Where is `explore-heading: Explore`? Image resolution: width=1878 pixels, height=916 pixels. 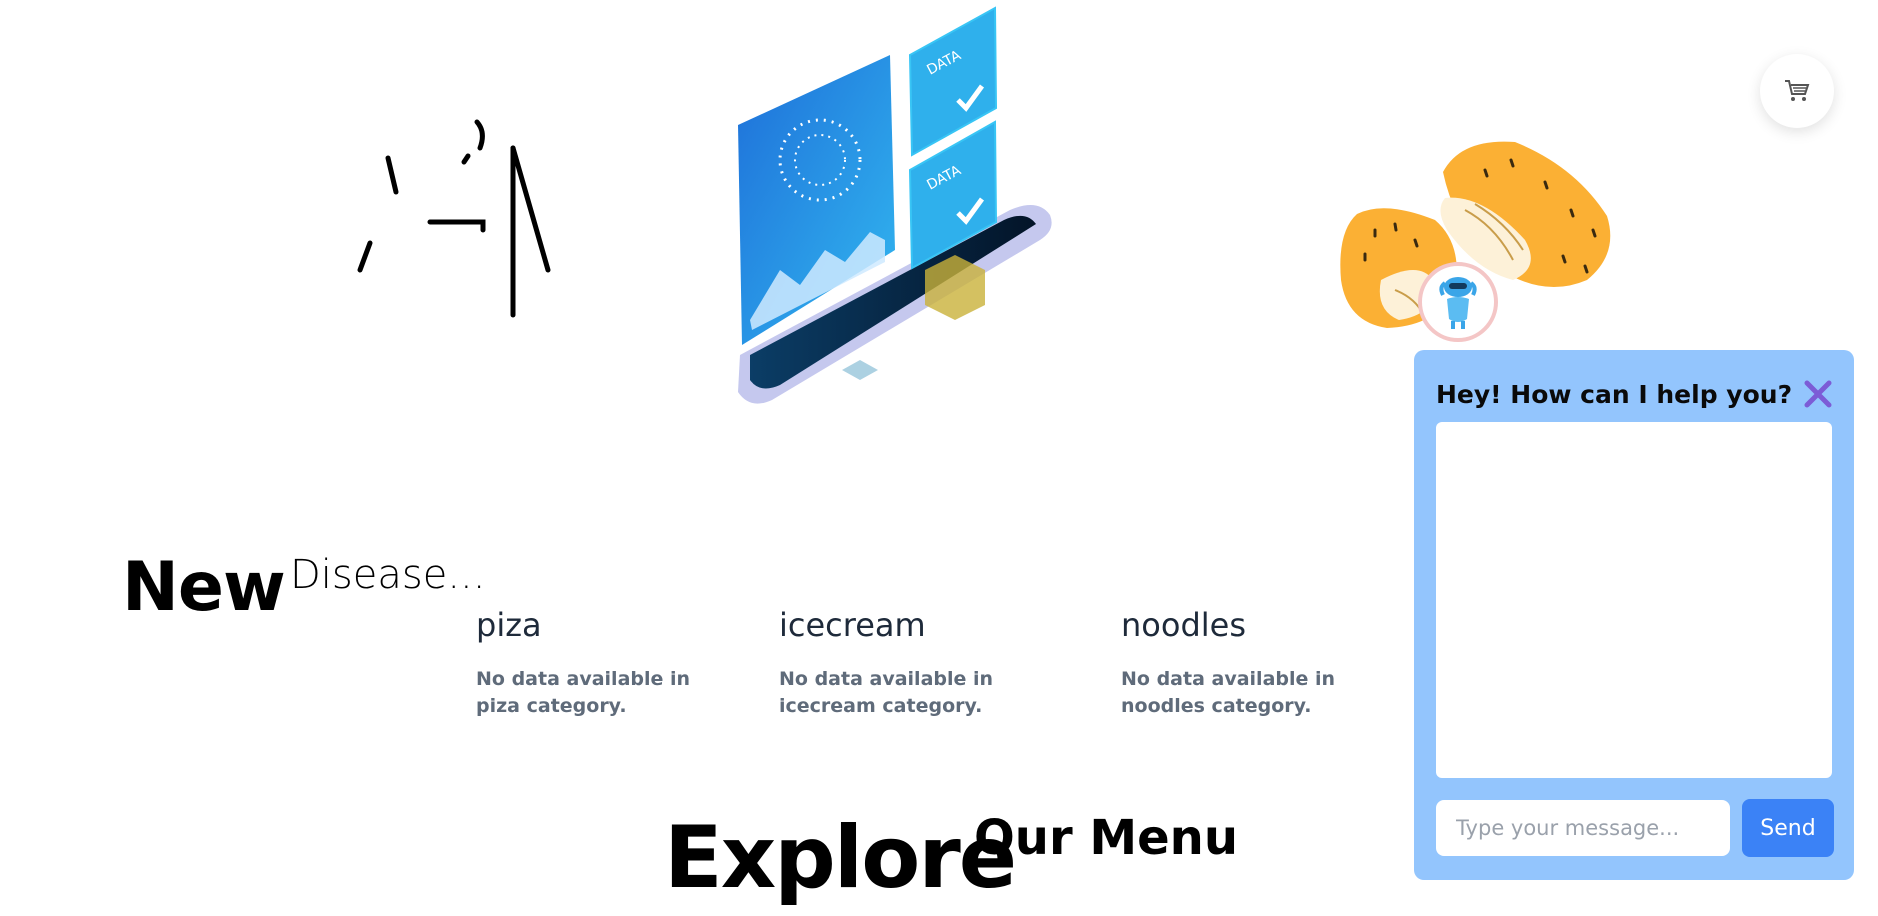 explore-heading: Explore is located at coordinates (840, 858).